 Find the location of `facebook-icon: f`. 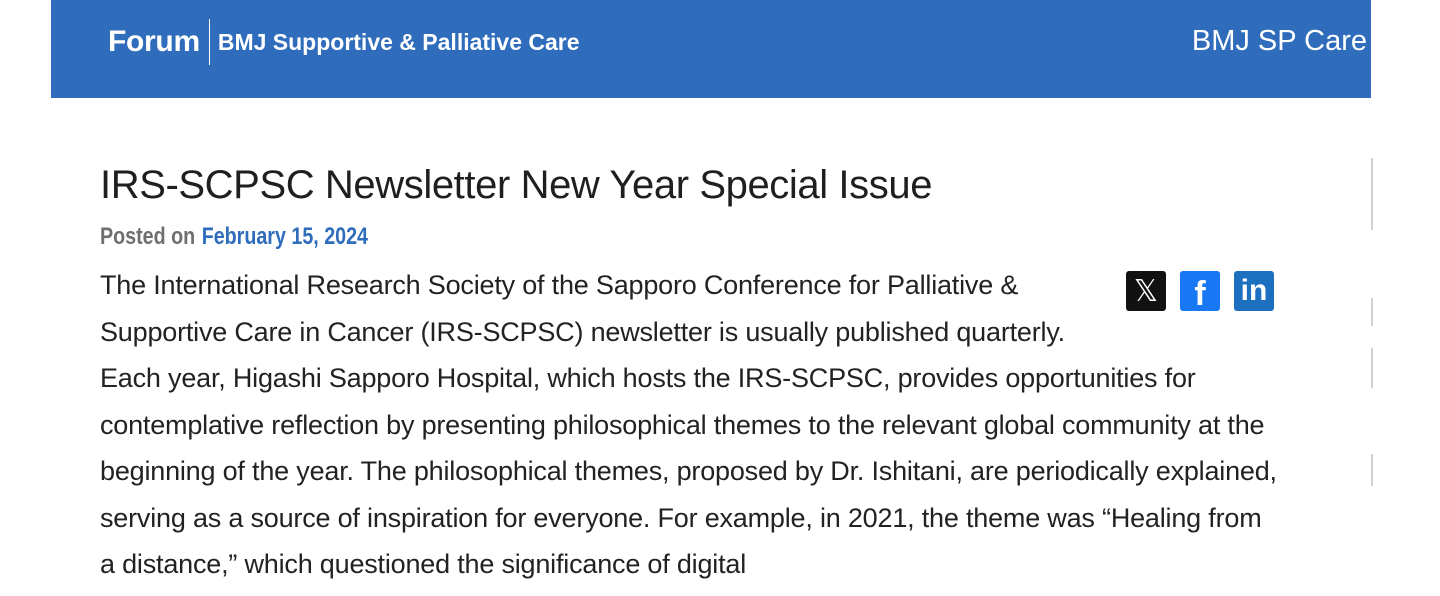

facebook-icon: f is located at coordinates (1200, 293).